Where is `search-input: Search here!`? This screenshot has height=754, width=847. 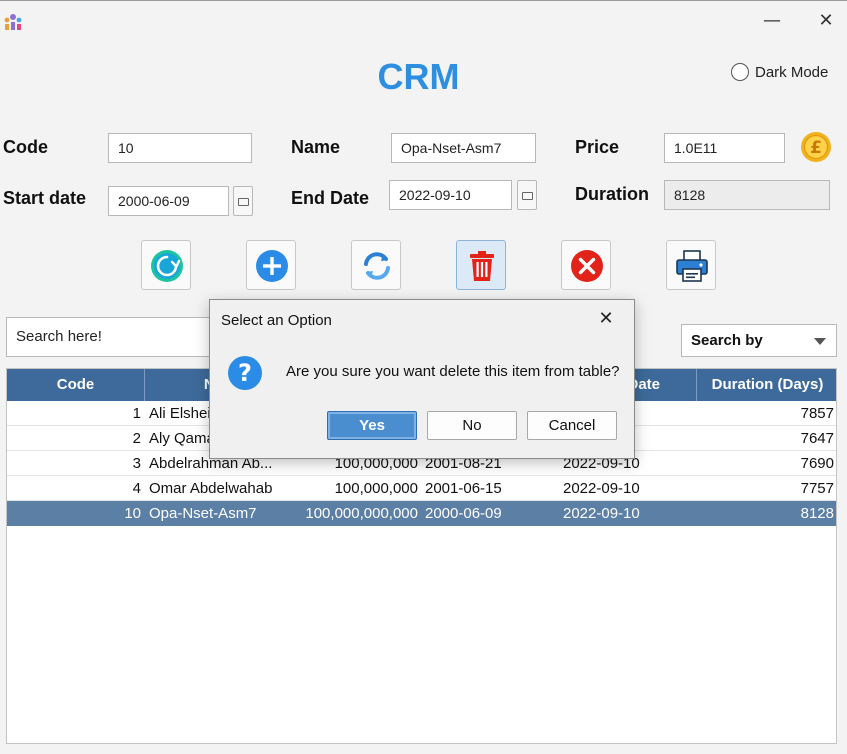 search-input: Search here! is located at coordinates (113, 337).